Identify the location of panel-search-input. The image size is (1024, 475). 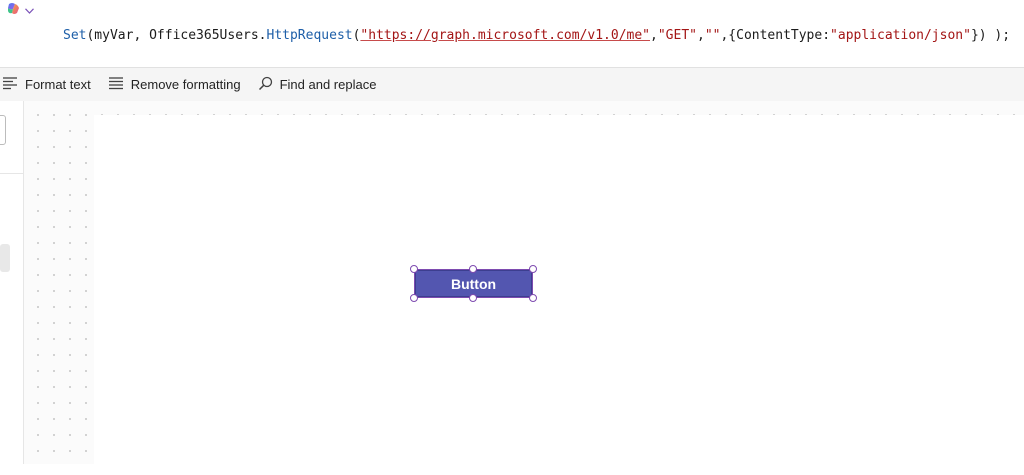
(3, 130).